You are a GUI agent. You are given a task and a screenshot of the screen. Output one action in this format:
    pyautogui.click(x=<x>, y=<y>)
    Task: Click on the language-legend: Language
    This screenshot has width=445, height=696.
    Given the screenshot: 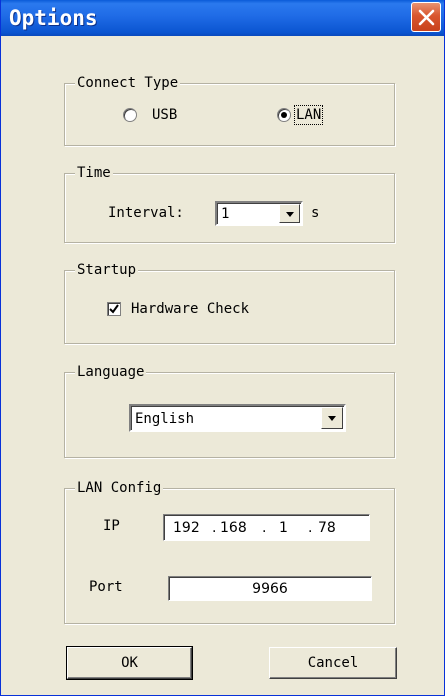 What is the action you would take?
    pyautogui.click(x=111, y=372)
    